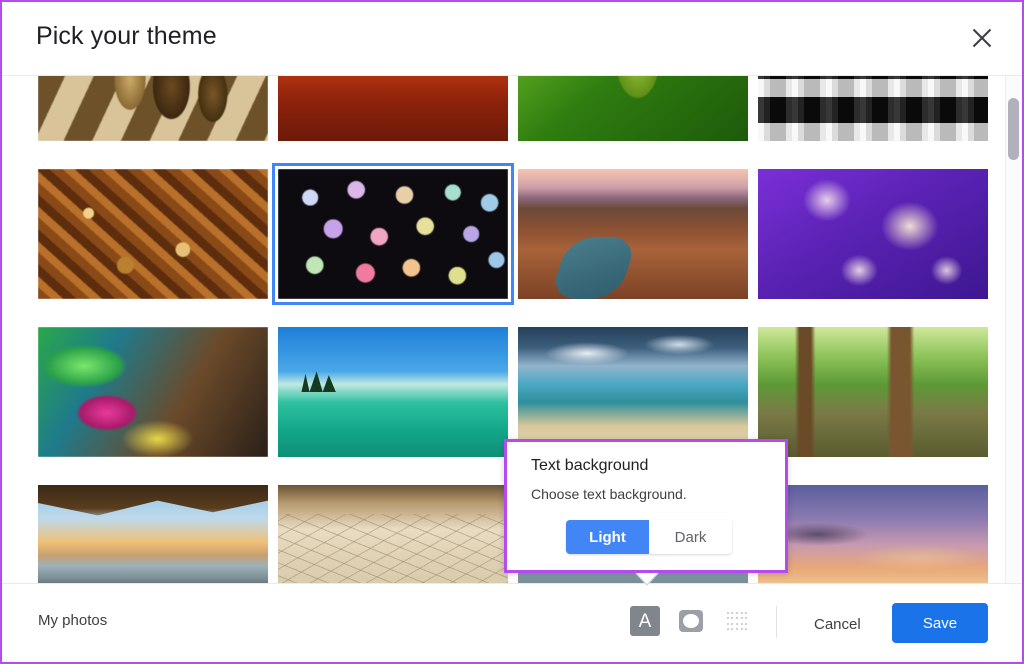 The height and width of the screenshot is (664, 1024). I want to click on popup-title: Text background, so click(590, 465).